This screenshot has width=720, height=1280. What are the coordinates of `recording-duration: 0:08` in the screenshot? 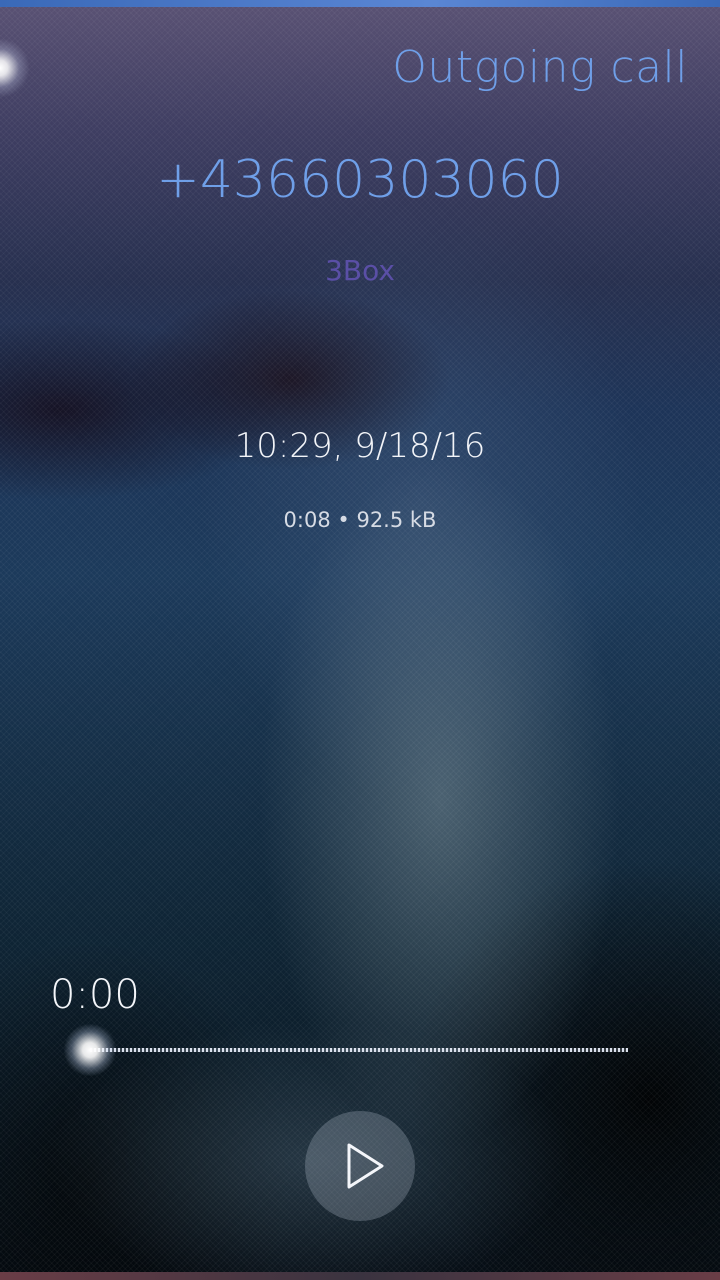 It's located at (307, 520).